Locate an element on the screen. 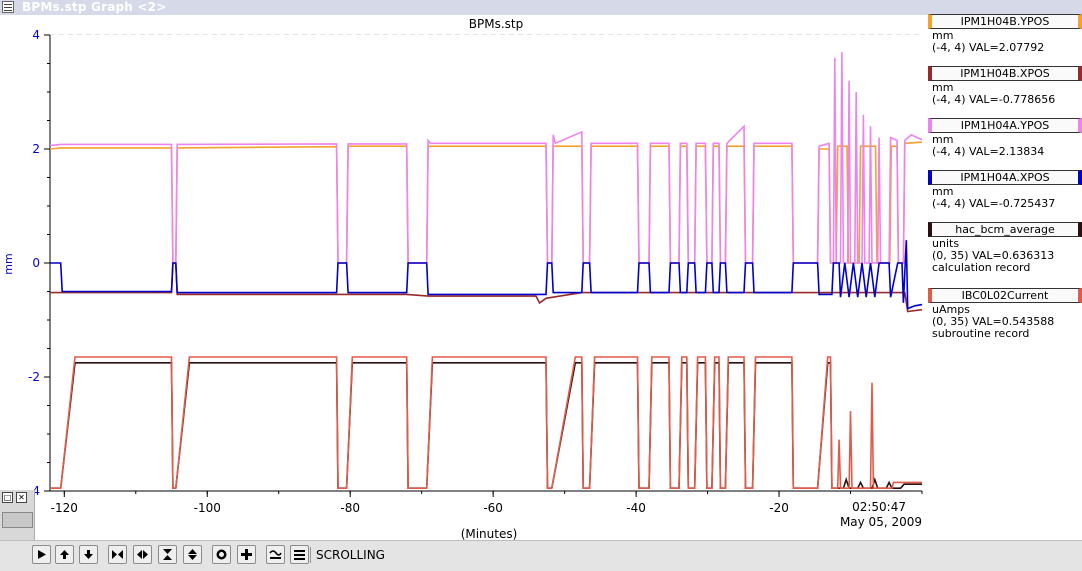 The image size is (1082, 571). legend-series-name: hac_bcm_average is located at coordinates (1005, 229).